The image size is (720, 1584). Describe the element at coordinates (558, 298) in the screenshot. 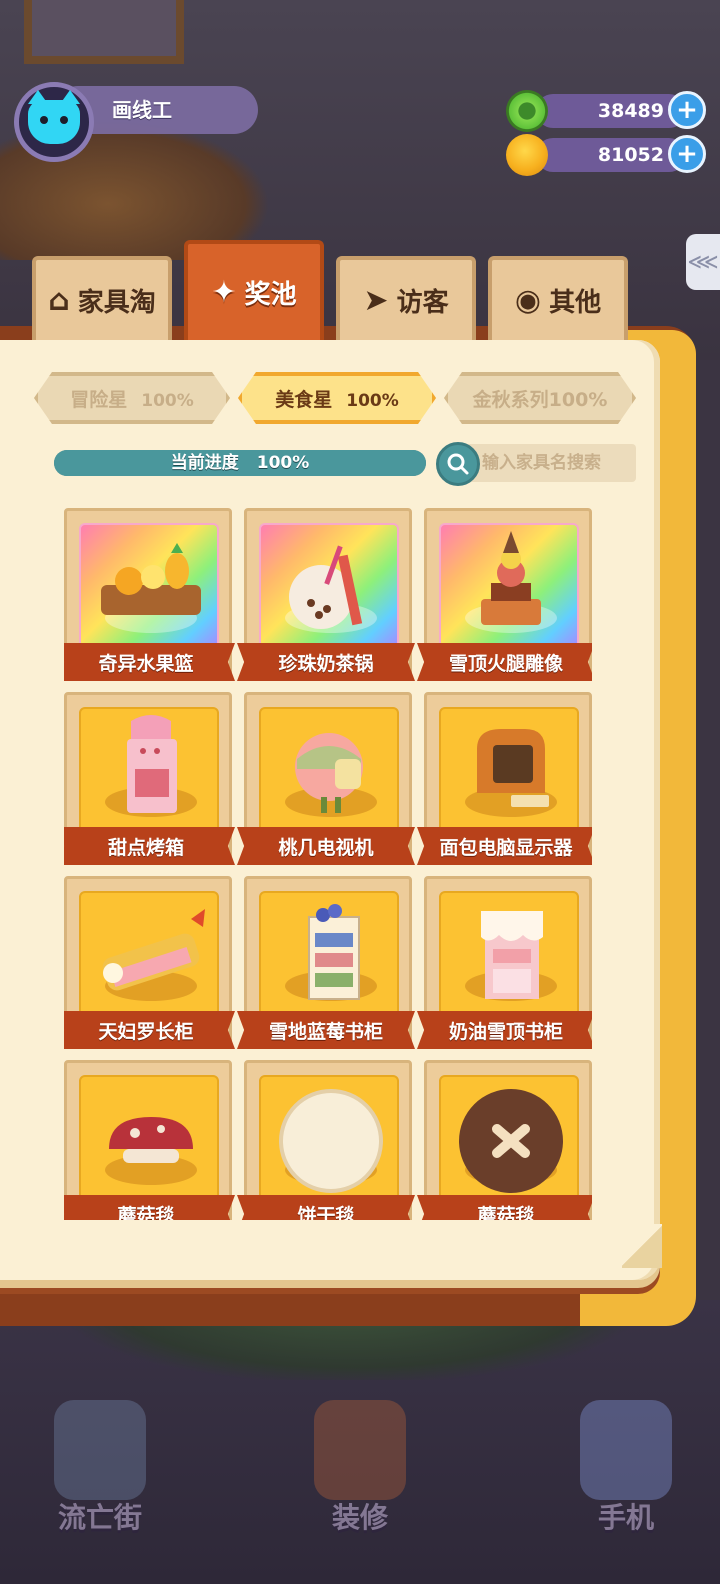

I see `tab-other: ◉ 其他` at that location.